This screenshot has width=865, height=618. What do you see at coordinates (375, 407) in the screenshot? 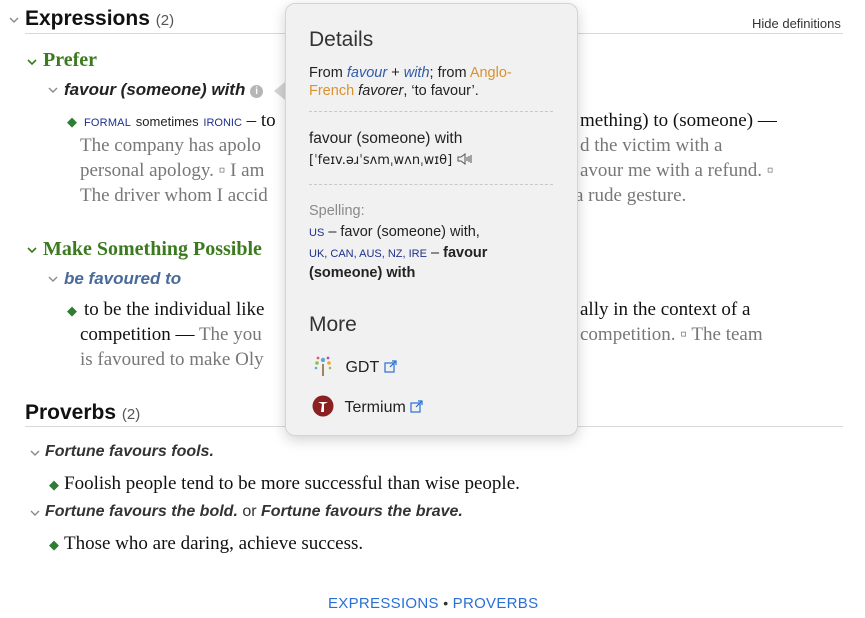
I see `more-item-termium-label: Termium` at bounding box center [375, 407].